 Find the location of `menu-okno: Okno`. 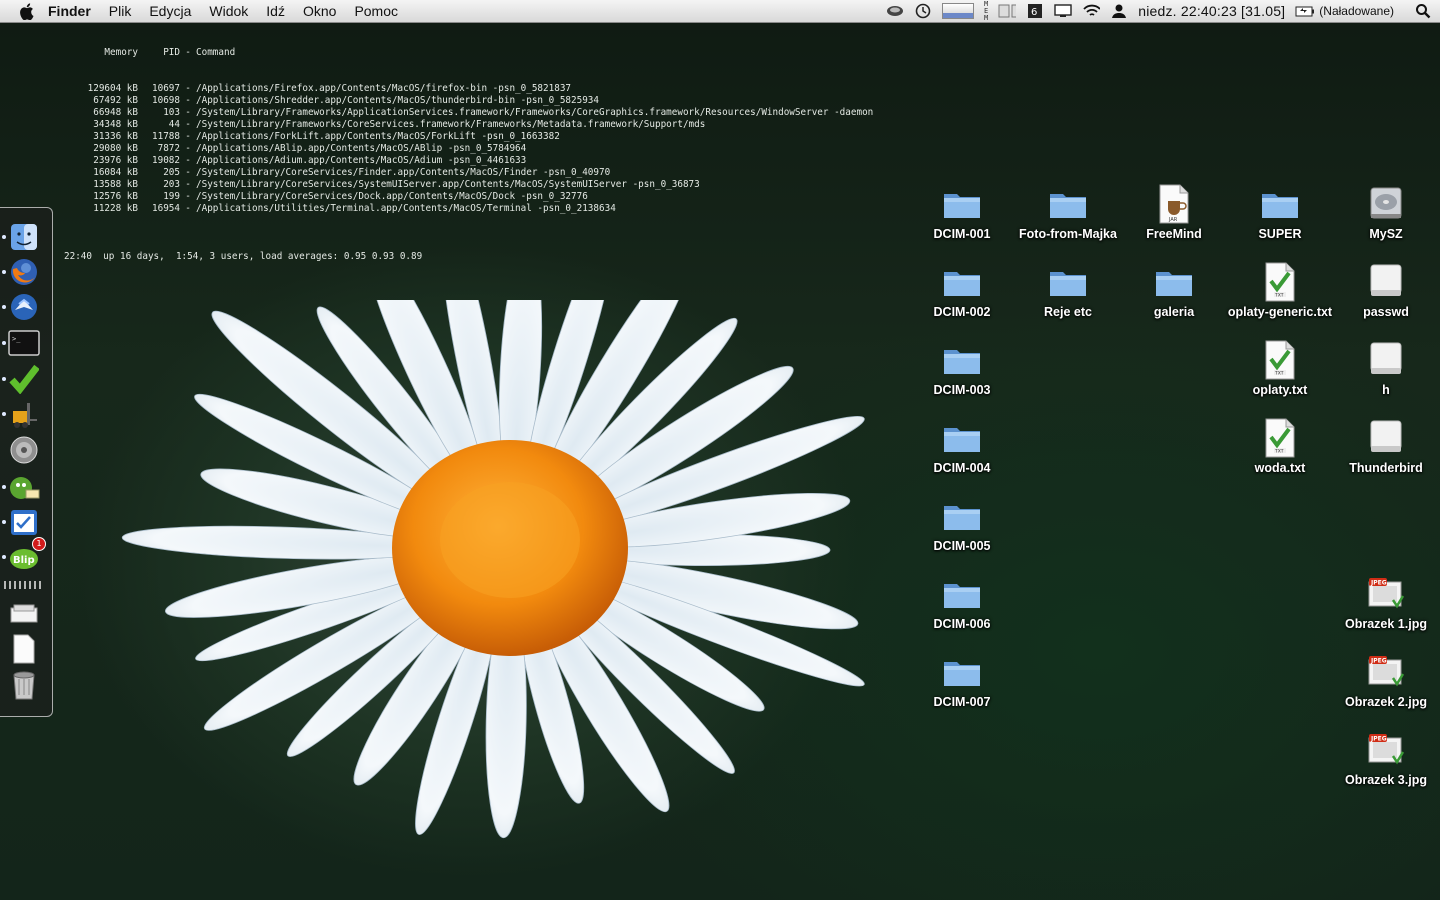

menu-okno: Okno is located at coordinates (319, 11).